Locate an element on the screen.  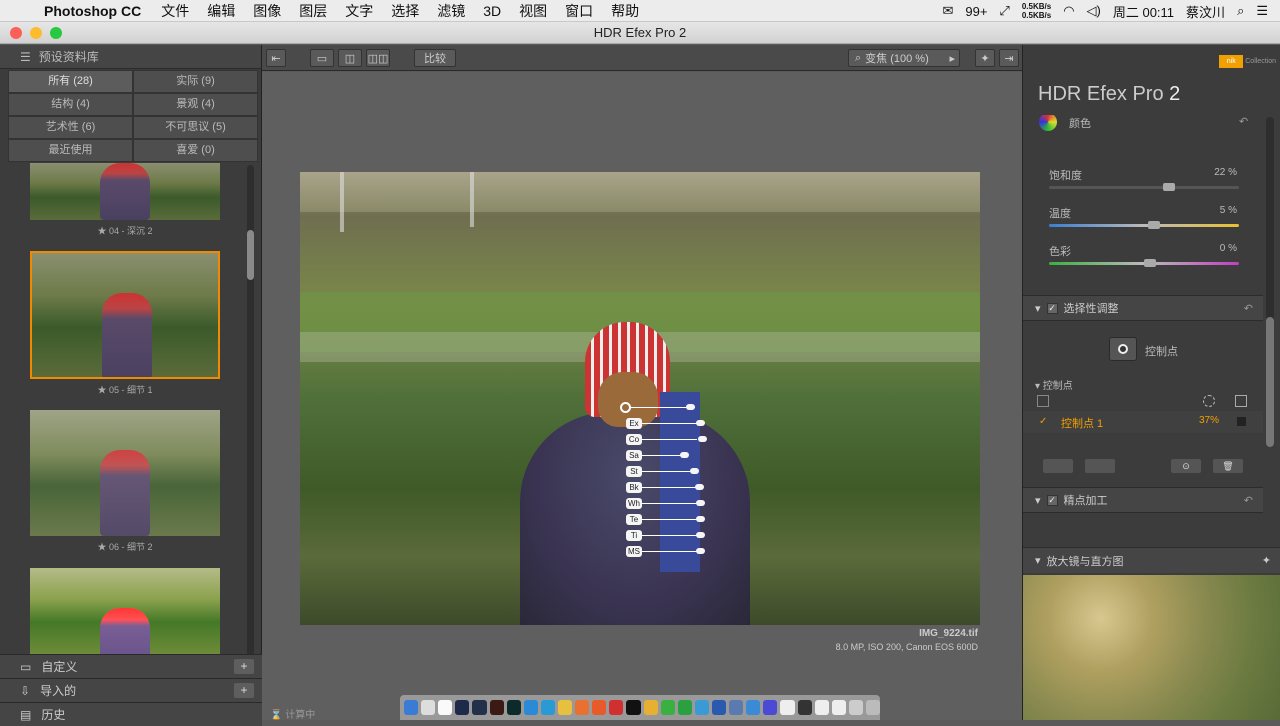
app-store-icon is located at coordinates (530, 707).